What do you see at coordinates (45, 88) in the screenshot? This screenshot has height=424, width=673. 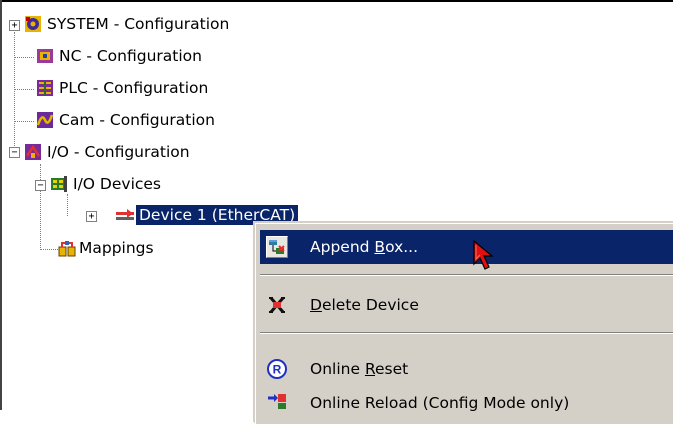 I see `plc-config-icon` at bounding box center [45, 88].